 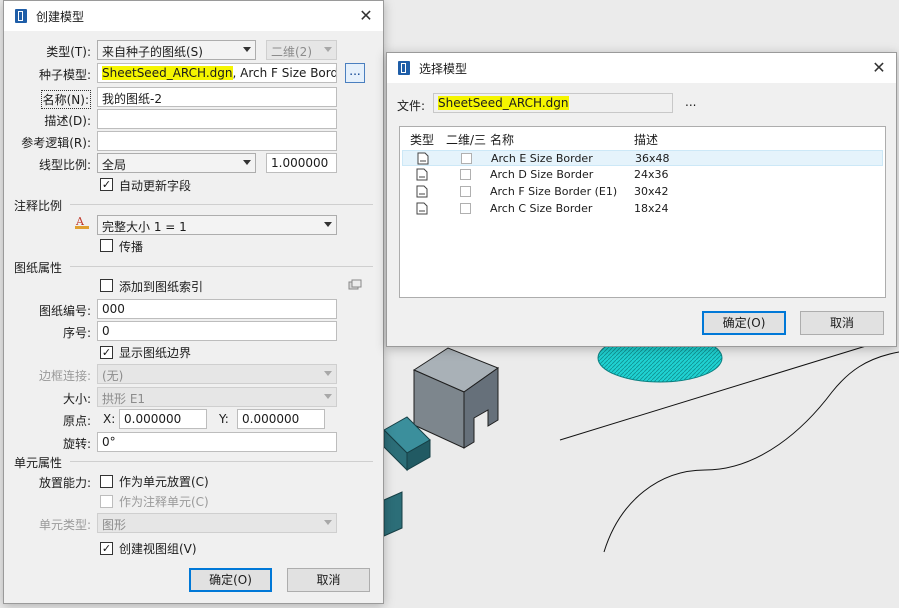 What do you see at coordinates (291, 52) in the screenshot?
I see `dimension-select-value: 二维(2)` at bounding box center [291, 52].